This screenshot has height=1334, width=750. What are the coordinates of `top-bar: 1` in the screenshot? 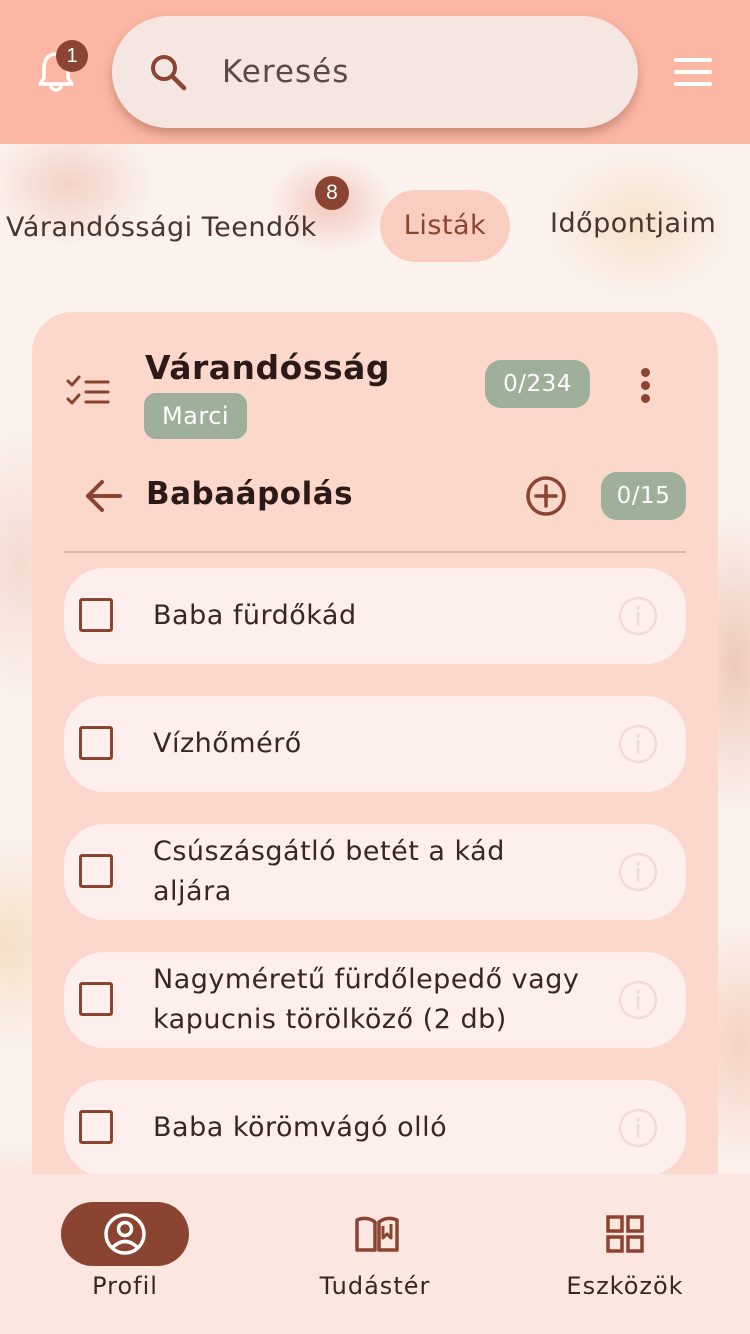 It's located at (375, 72).